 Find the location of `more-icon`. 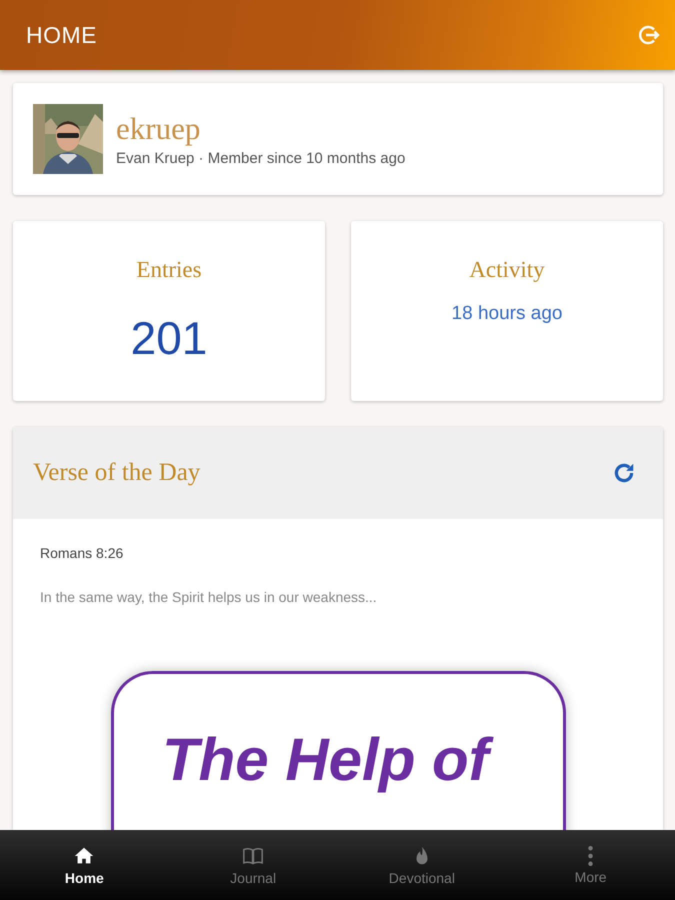

more-icon is located at coordinates (591, 856).